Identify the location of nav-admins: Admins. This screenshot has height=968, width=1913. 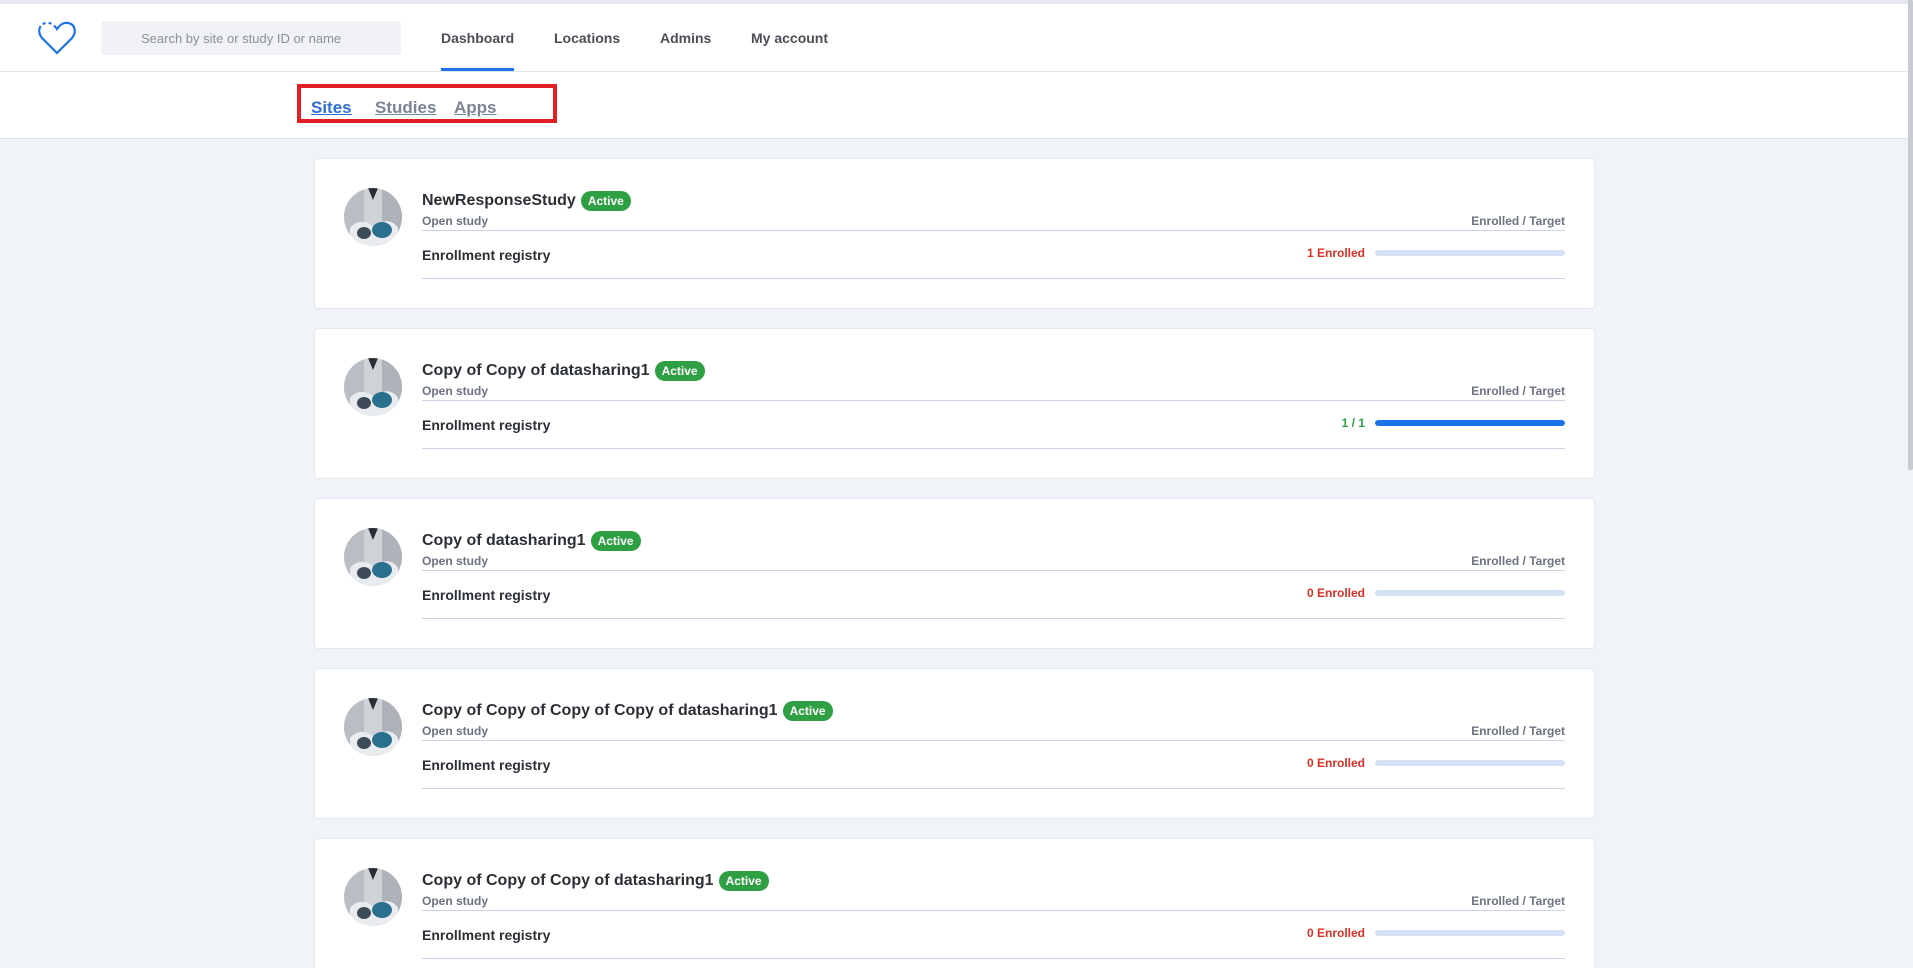
(685, 38).